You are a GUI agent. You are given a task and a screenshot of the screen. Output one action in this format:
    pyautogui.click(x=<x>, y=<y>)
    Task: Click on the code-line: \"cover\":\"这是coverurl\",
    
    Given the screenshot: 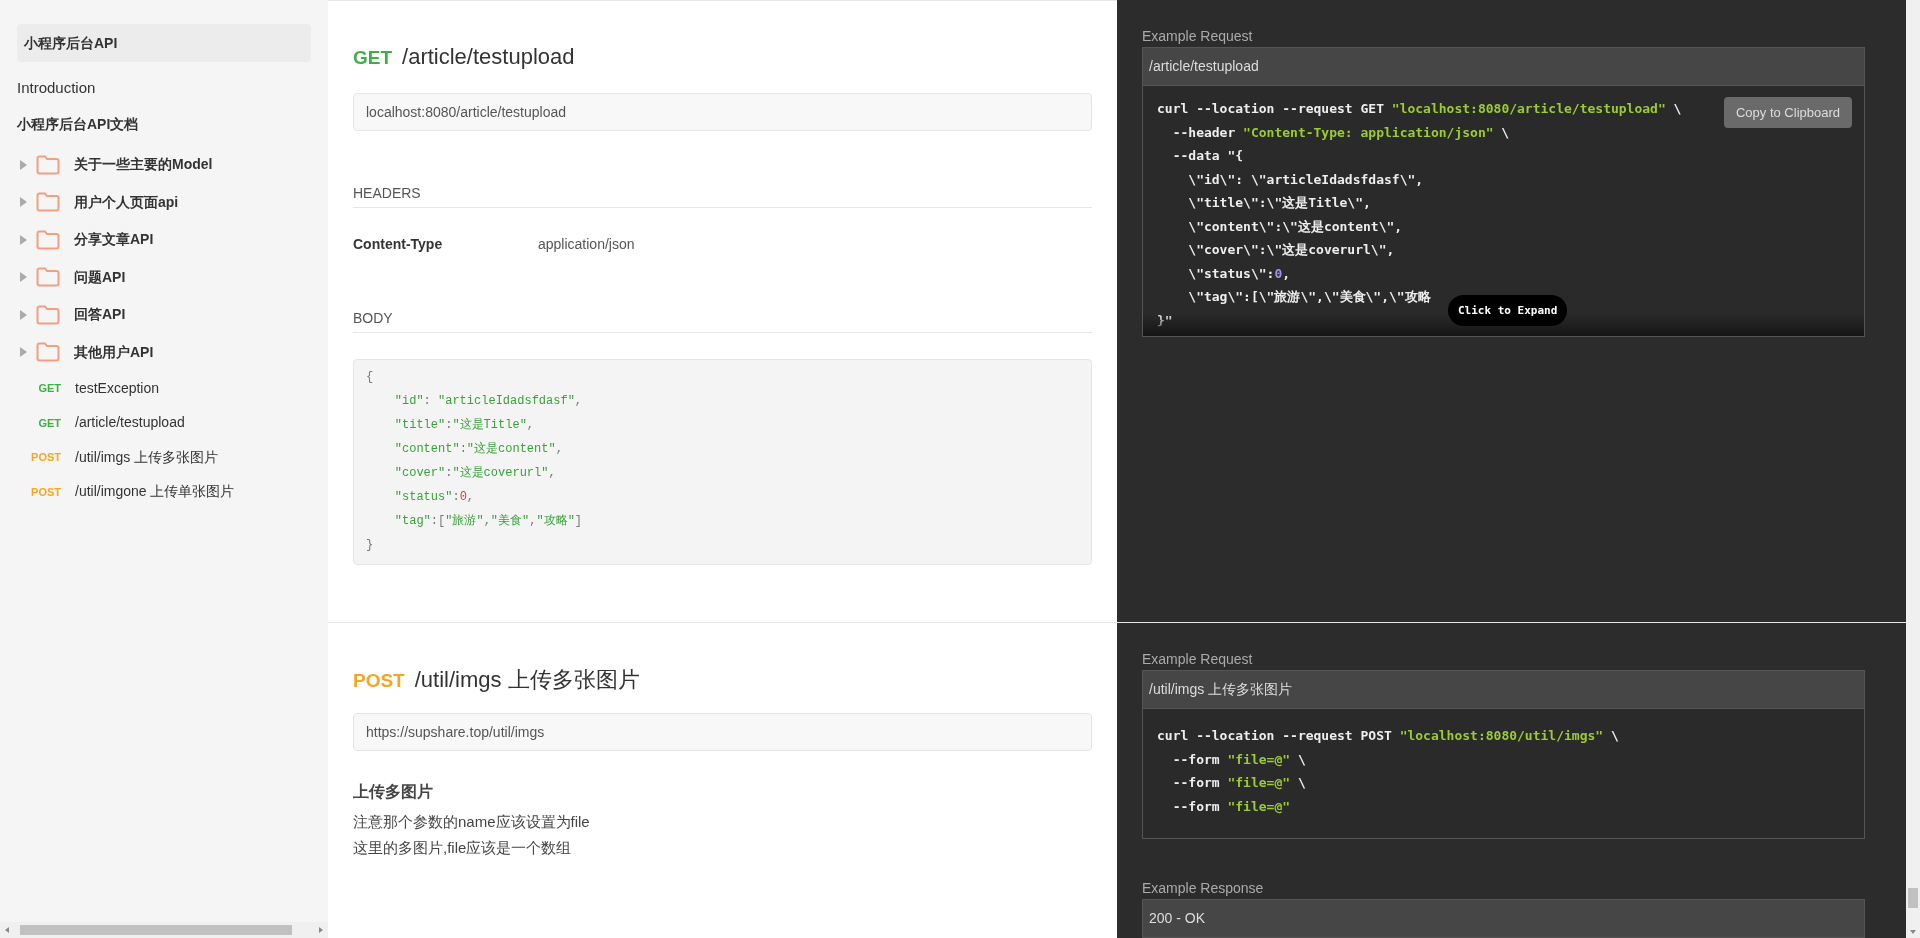 What is the action you would take?
    pyautogui.click(x=1291, y=250)
    